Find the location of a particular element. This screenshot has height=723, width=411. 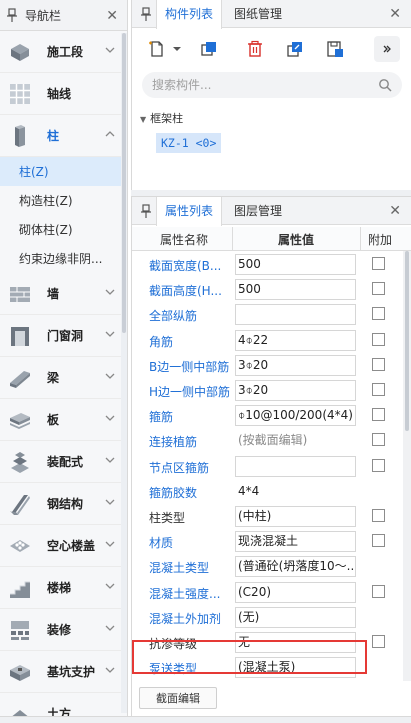

delete-component-button is located at coordinates (255, 49).